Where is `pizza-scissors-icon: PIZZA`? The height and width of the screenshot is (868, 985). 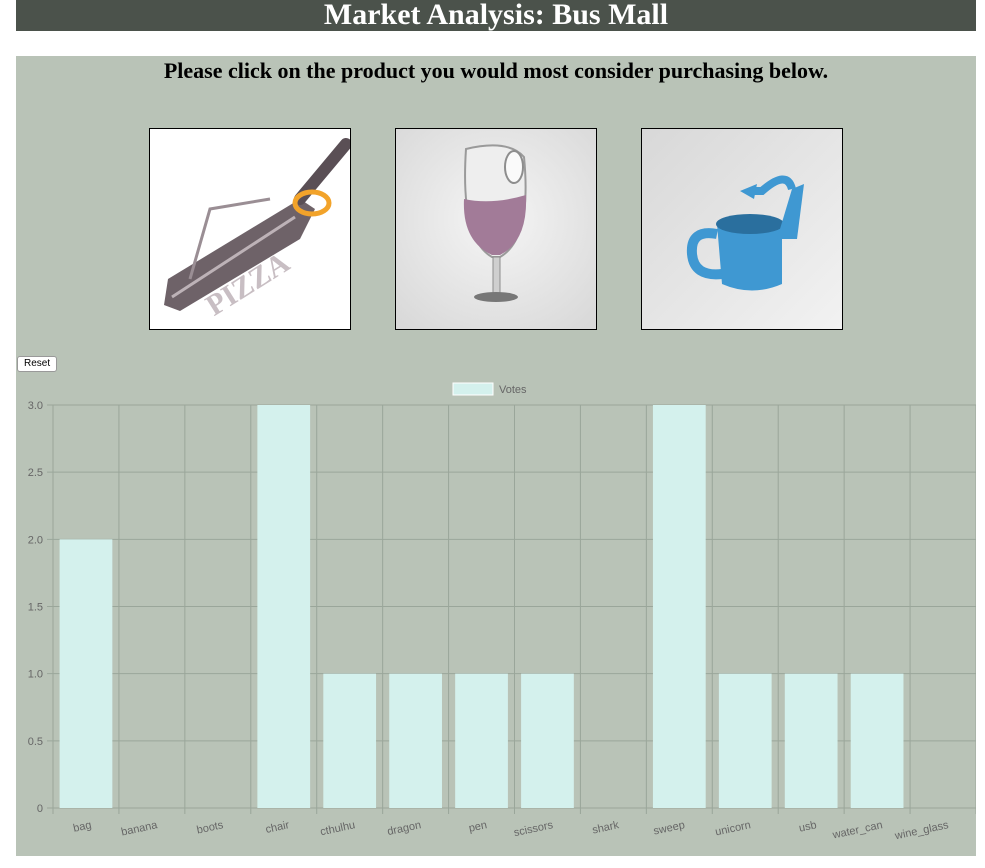
pizza-scissors-icon: PIZZA is located at coordinates (250, 229).